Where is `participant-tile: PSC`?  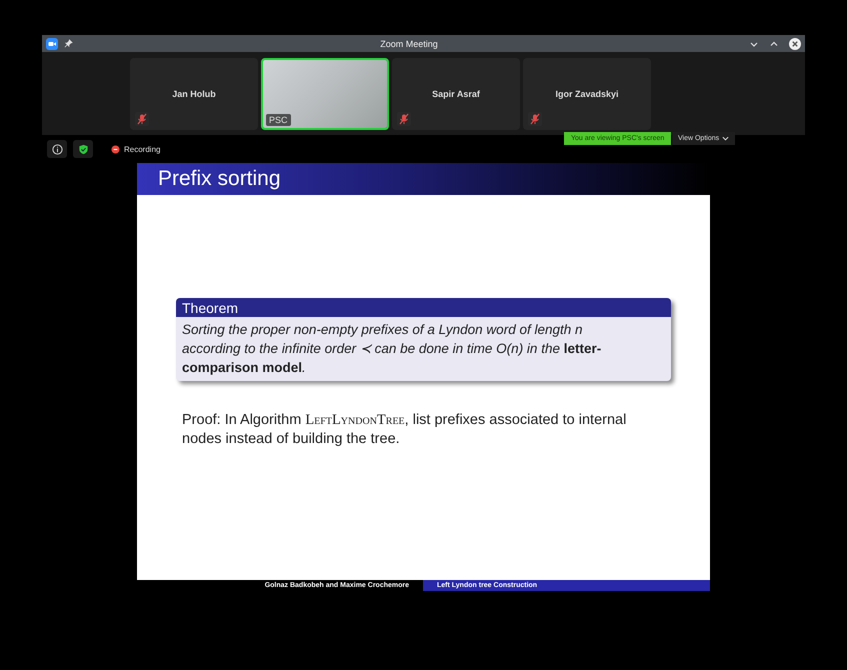
participant-tile: PSC is located at coordinates (325, 94).